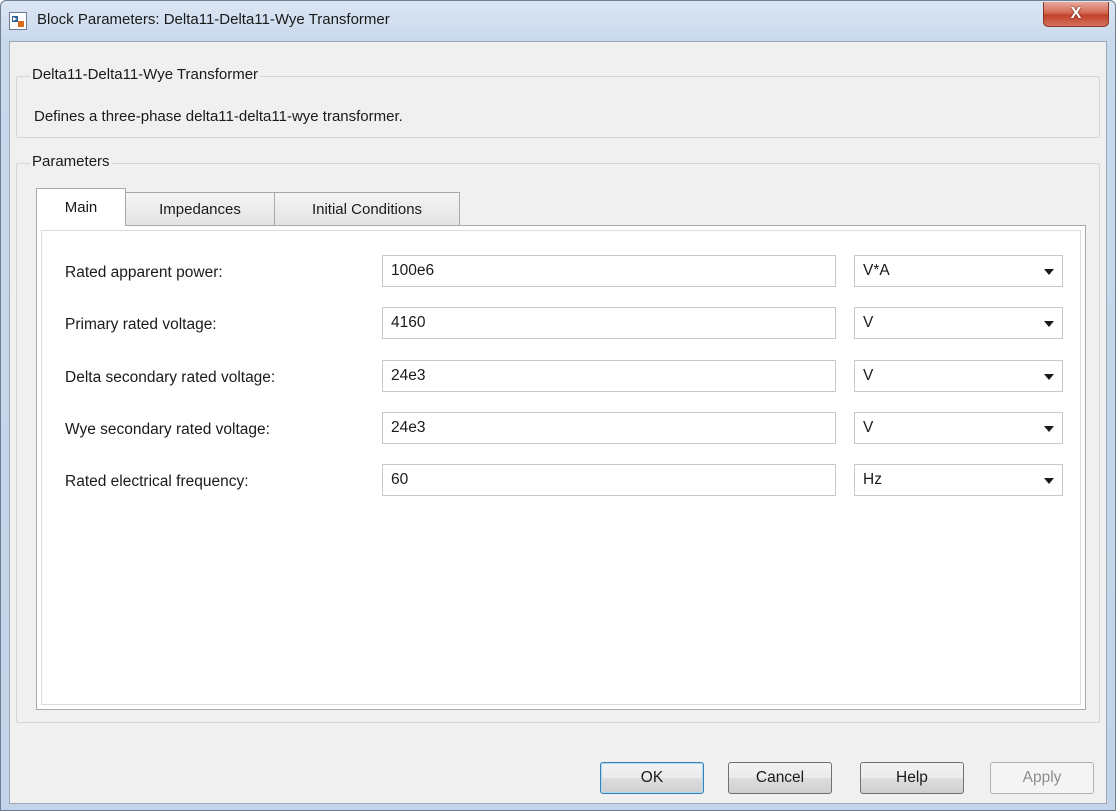  What do you see at coordinates (958, 480) in the screenshot?
I see `rated-electrical-frequency-unit-select: Hz` at bounding box center [958, 480].